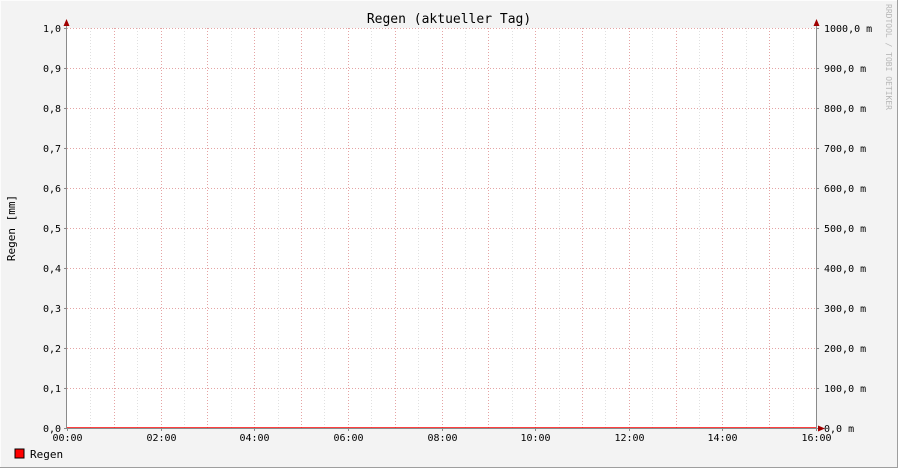  What do you see at coordinates (254, 438) in the screenshot?
I see `x-tick-label: 04:00` at bounding box center [254, 438].